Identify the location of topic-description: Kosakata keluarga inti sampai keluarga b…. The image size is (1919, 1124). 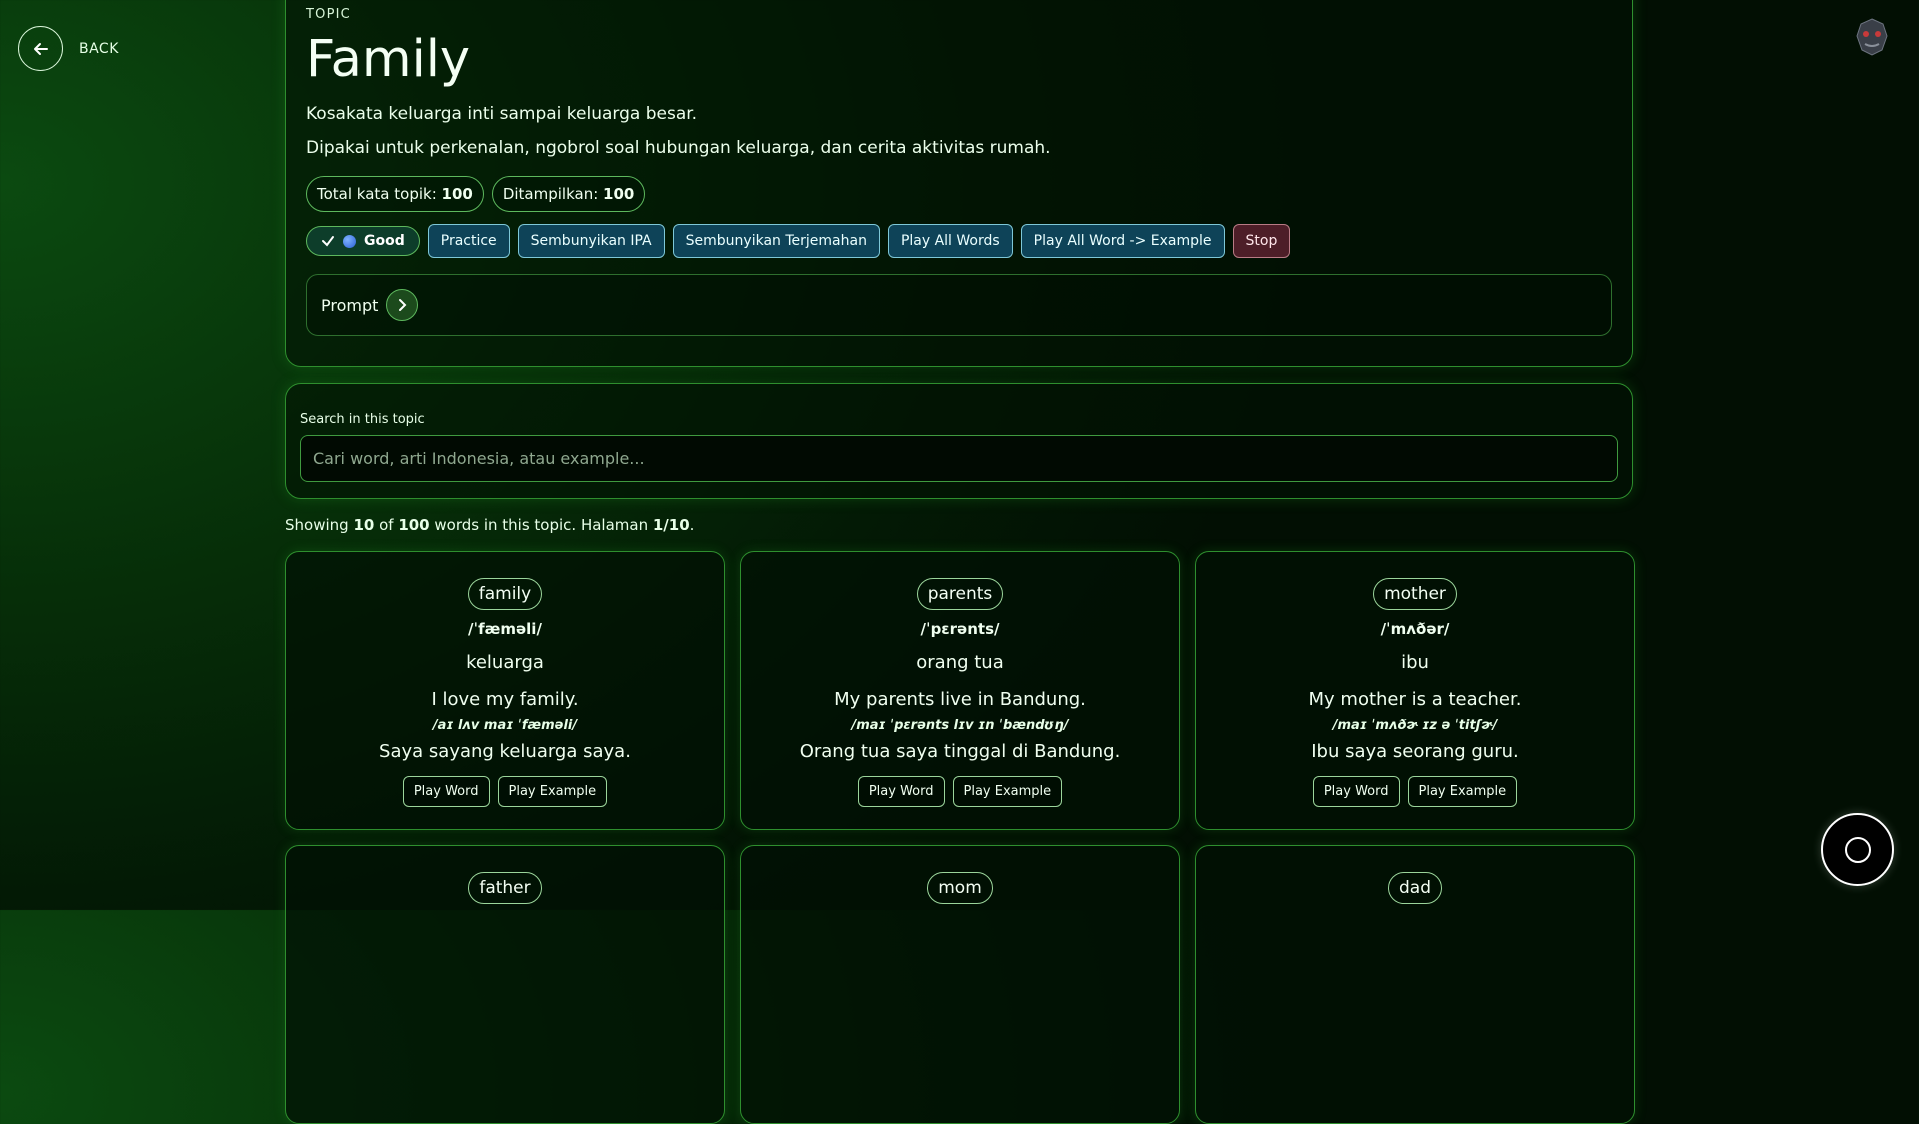
(502, 114).